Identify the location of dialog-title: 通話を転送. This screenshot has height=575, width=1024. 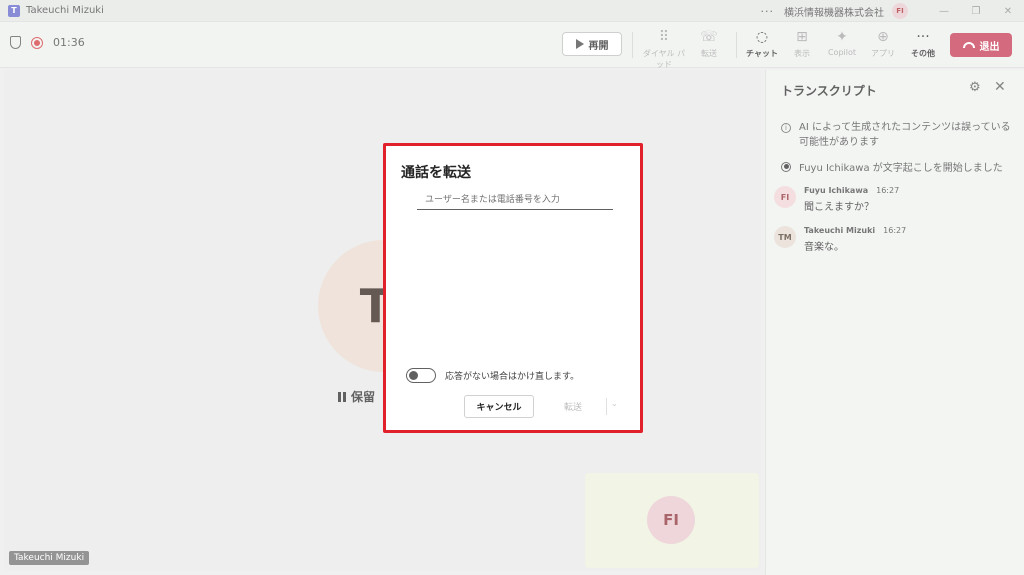
(436, 173).